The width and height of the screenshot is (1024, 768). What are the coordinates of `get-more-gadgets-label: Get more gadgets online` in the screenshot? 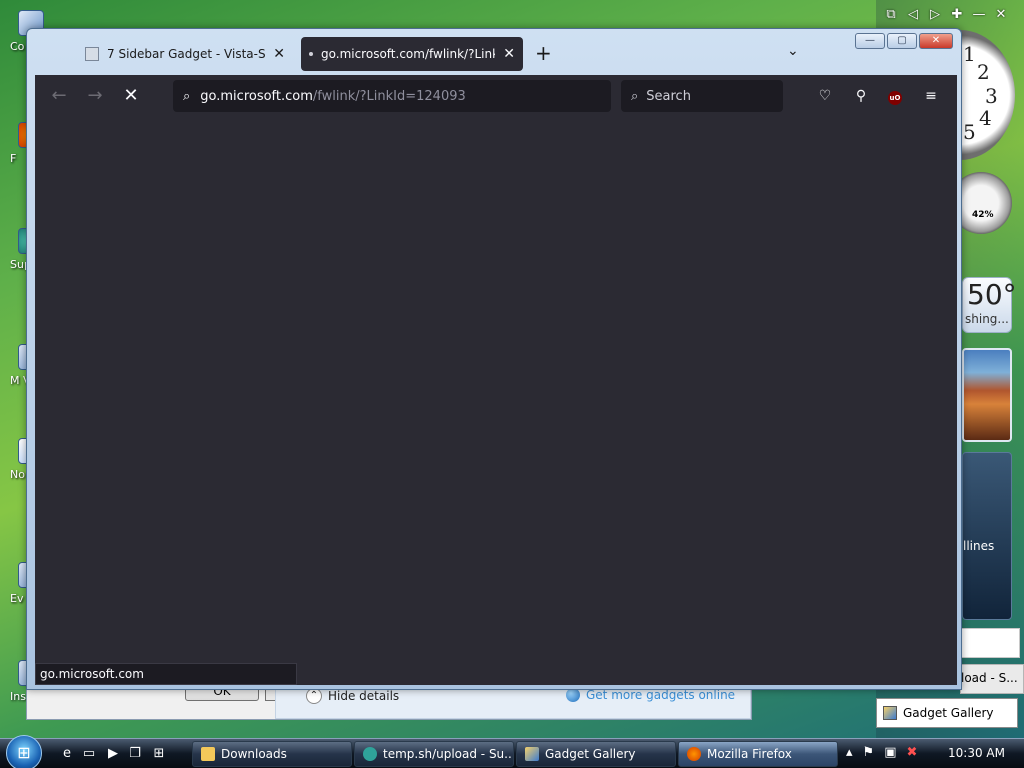 It's located at (661, 695).